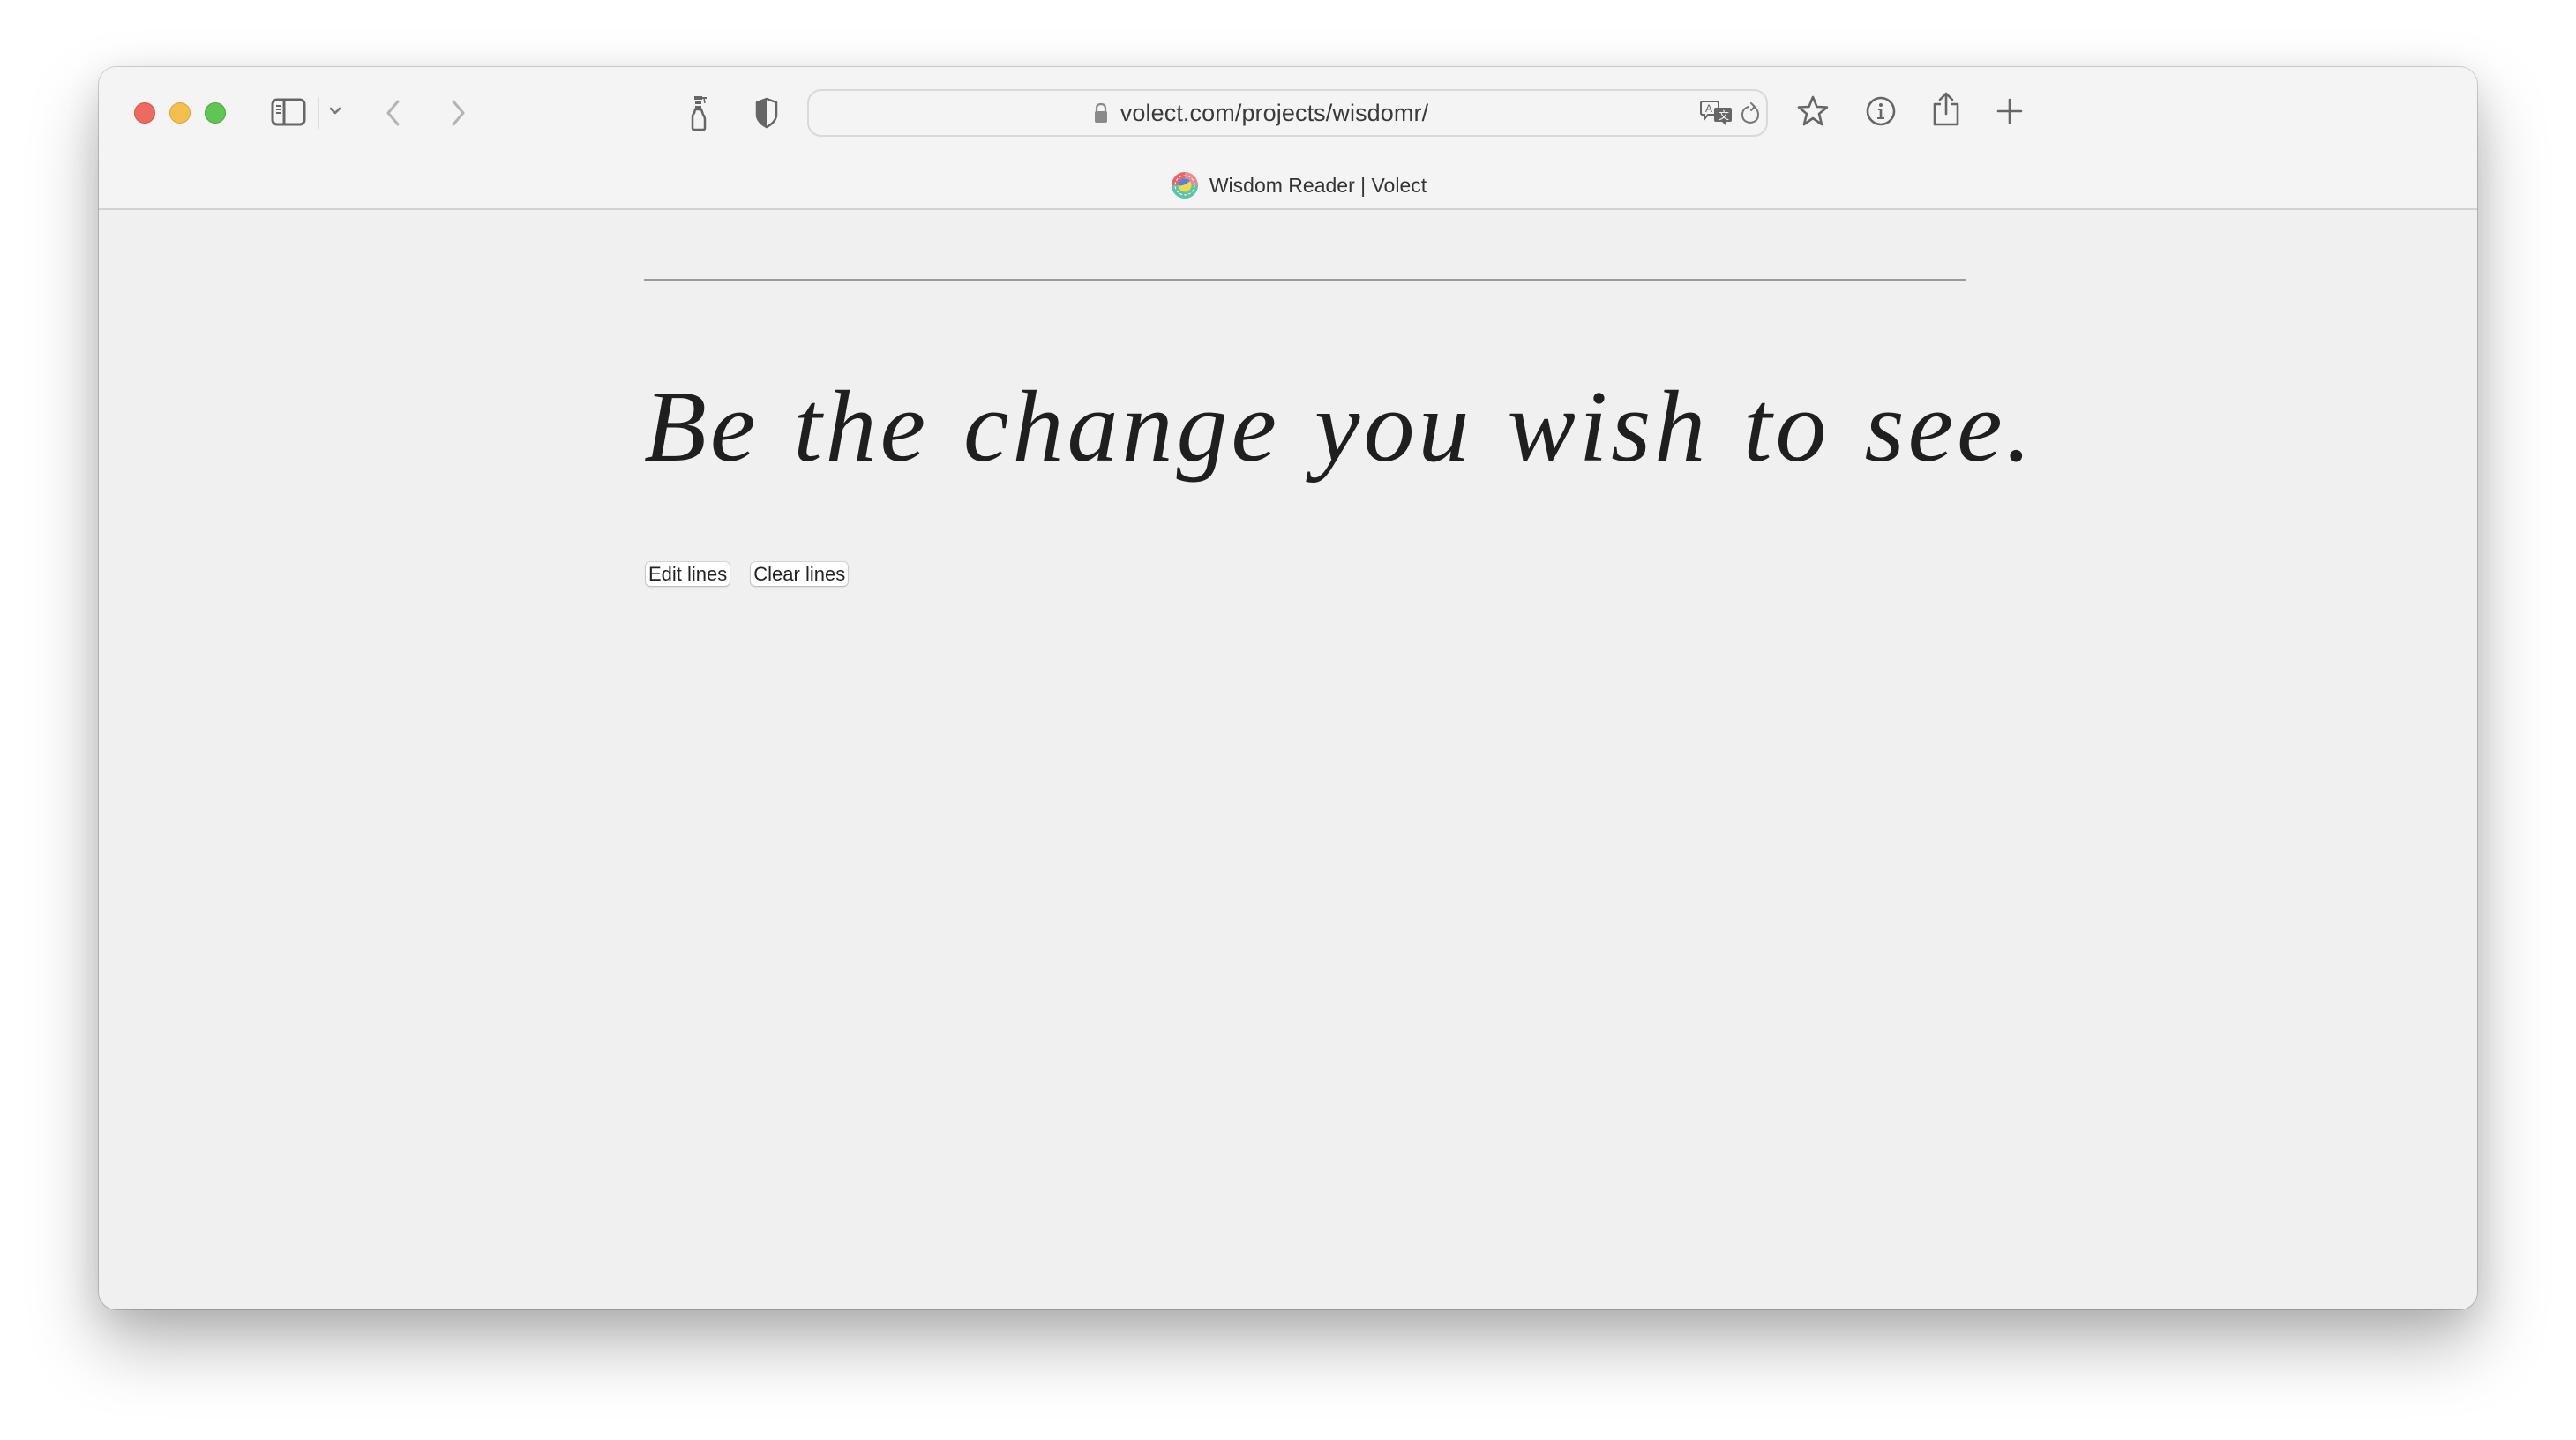  I want to click on button-row: Edit lines Clear lines, so click(748, 574).